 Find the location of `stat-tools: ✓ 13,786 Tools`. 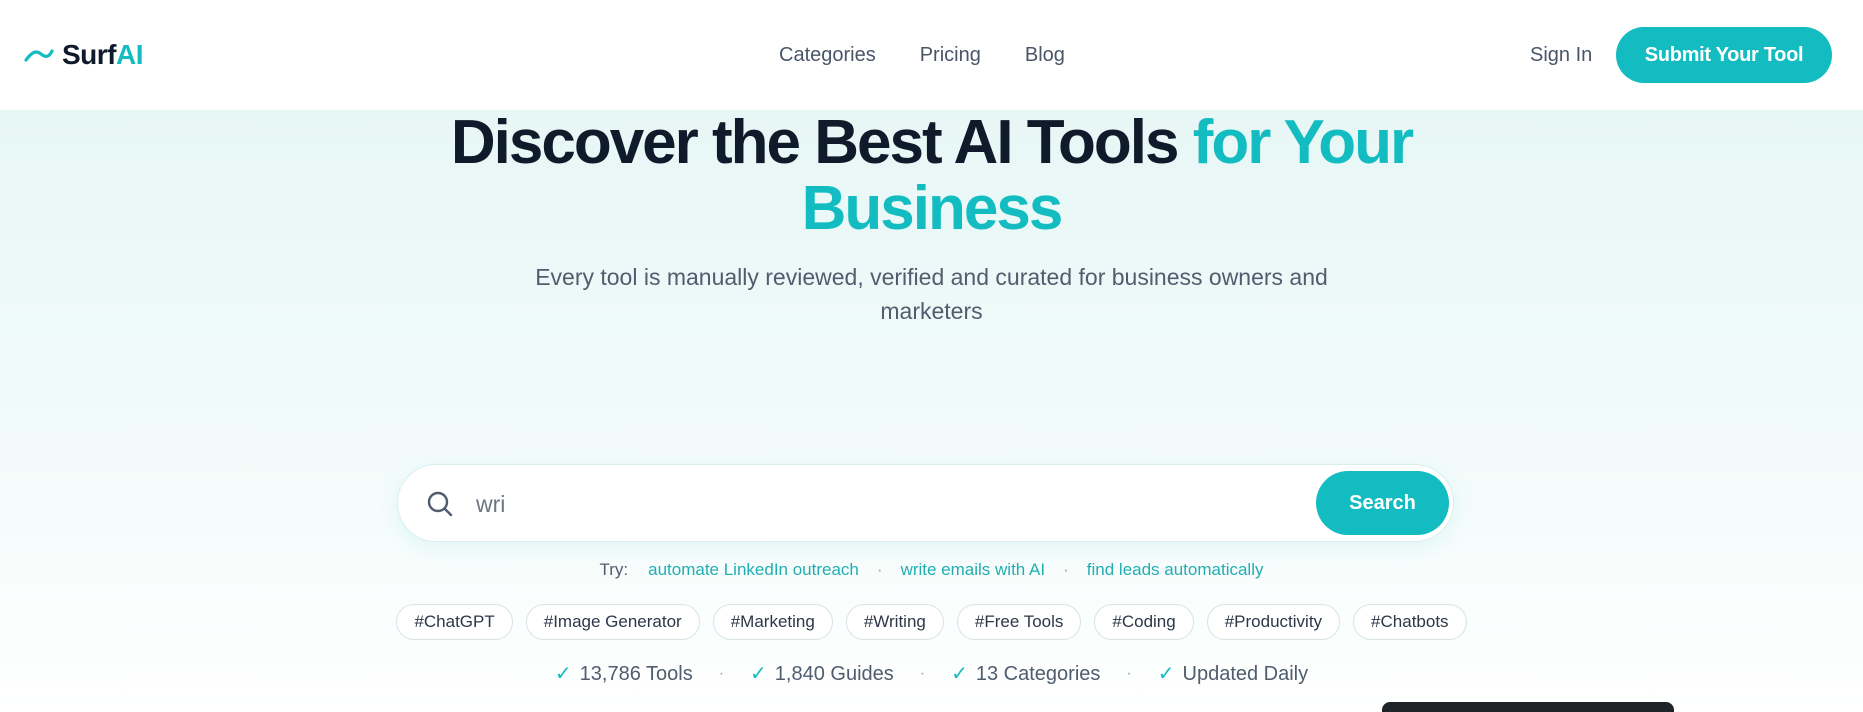

stat-tools: ✓ 13,786 Tools is located at coordinates (624, 674).